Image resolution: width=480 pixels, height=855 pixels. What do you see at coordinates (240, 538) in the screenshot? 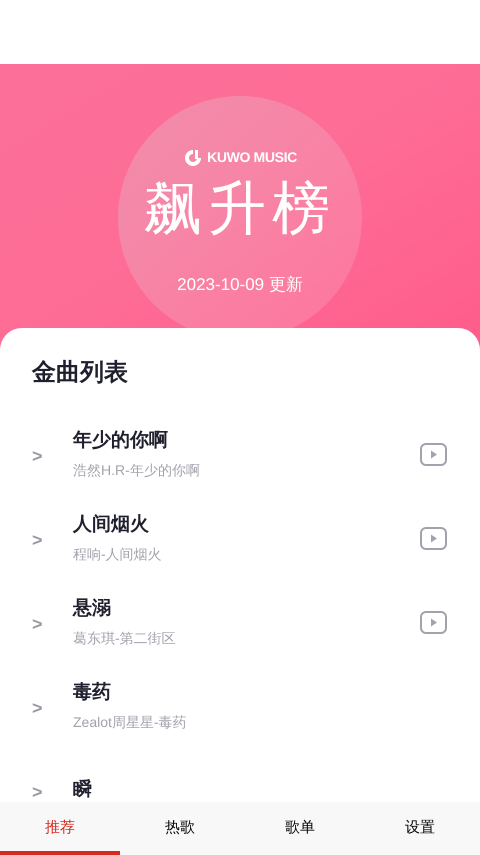
I see `song-row: > 人间烟火 程响-人间烟火` at bounding box center [240, 538].